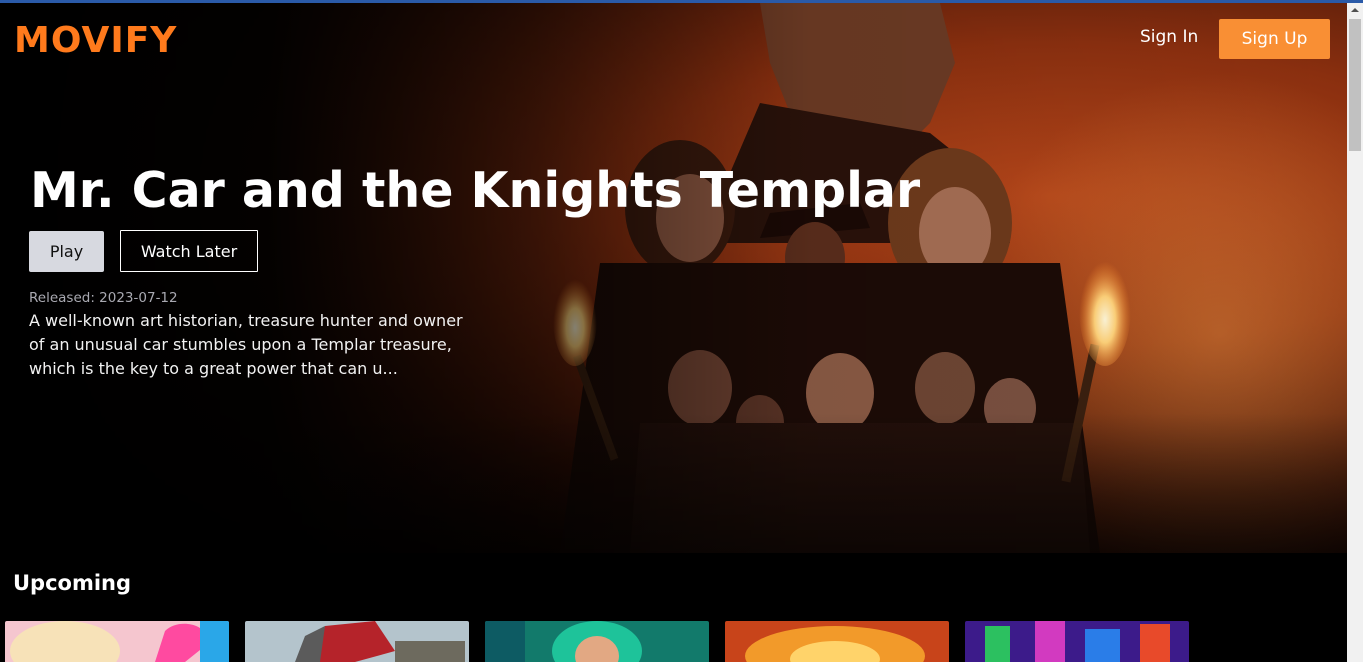  Describe the element at coordinates (1169, 37) in the screenshot. I see `sign-in-button: Sign In` at that location.